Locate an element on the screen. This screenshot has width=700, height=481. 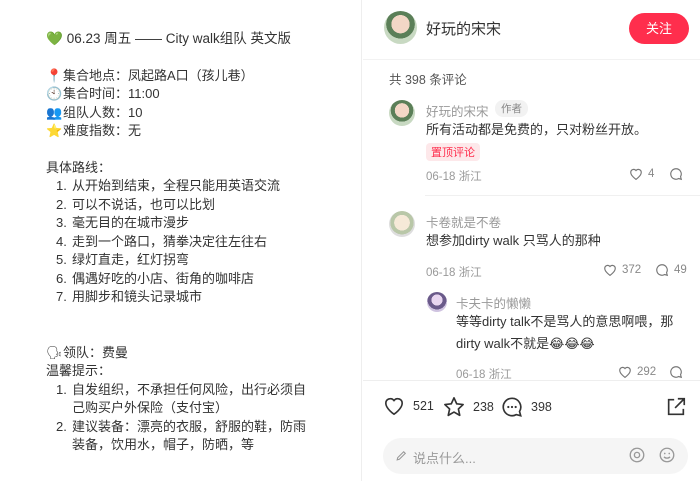
pin-icon: 📍 is located at coordinates (54, 75).